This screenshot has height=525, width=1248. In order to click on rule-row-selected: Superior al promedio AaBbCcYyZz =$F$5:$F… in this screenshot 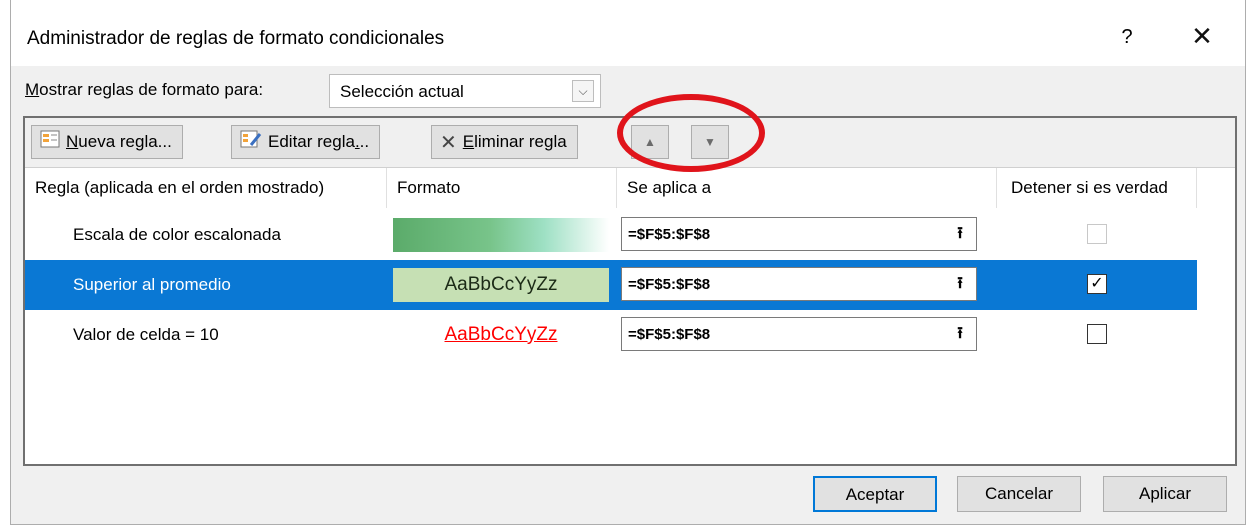, I will do `click(611, 285)`.